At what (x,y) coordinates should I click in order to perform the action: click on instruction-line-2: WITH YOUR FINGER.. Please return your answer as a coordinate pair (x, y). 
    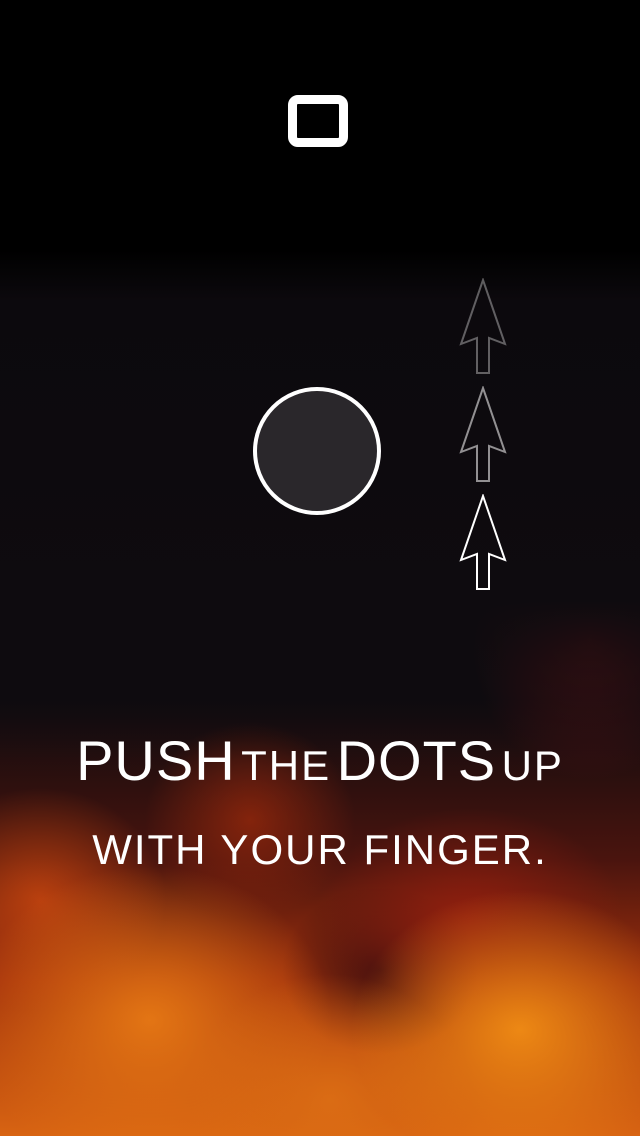
    Looking at the image, I should click on (320, 849).